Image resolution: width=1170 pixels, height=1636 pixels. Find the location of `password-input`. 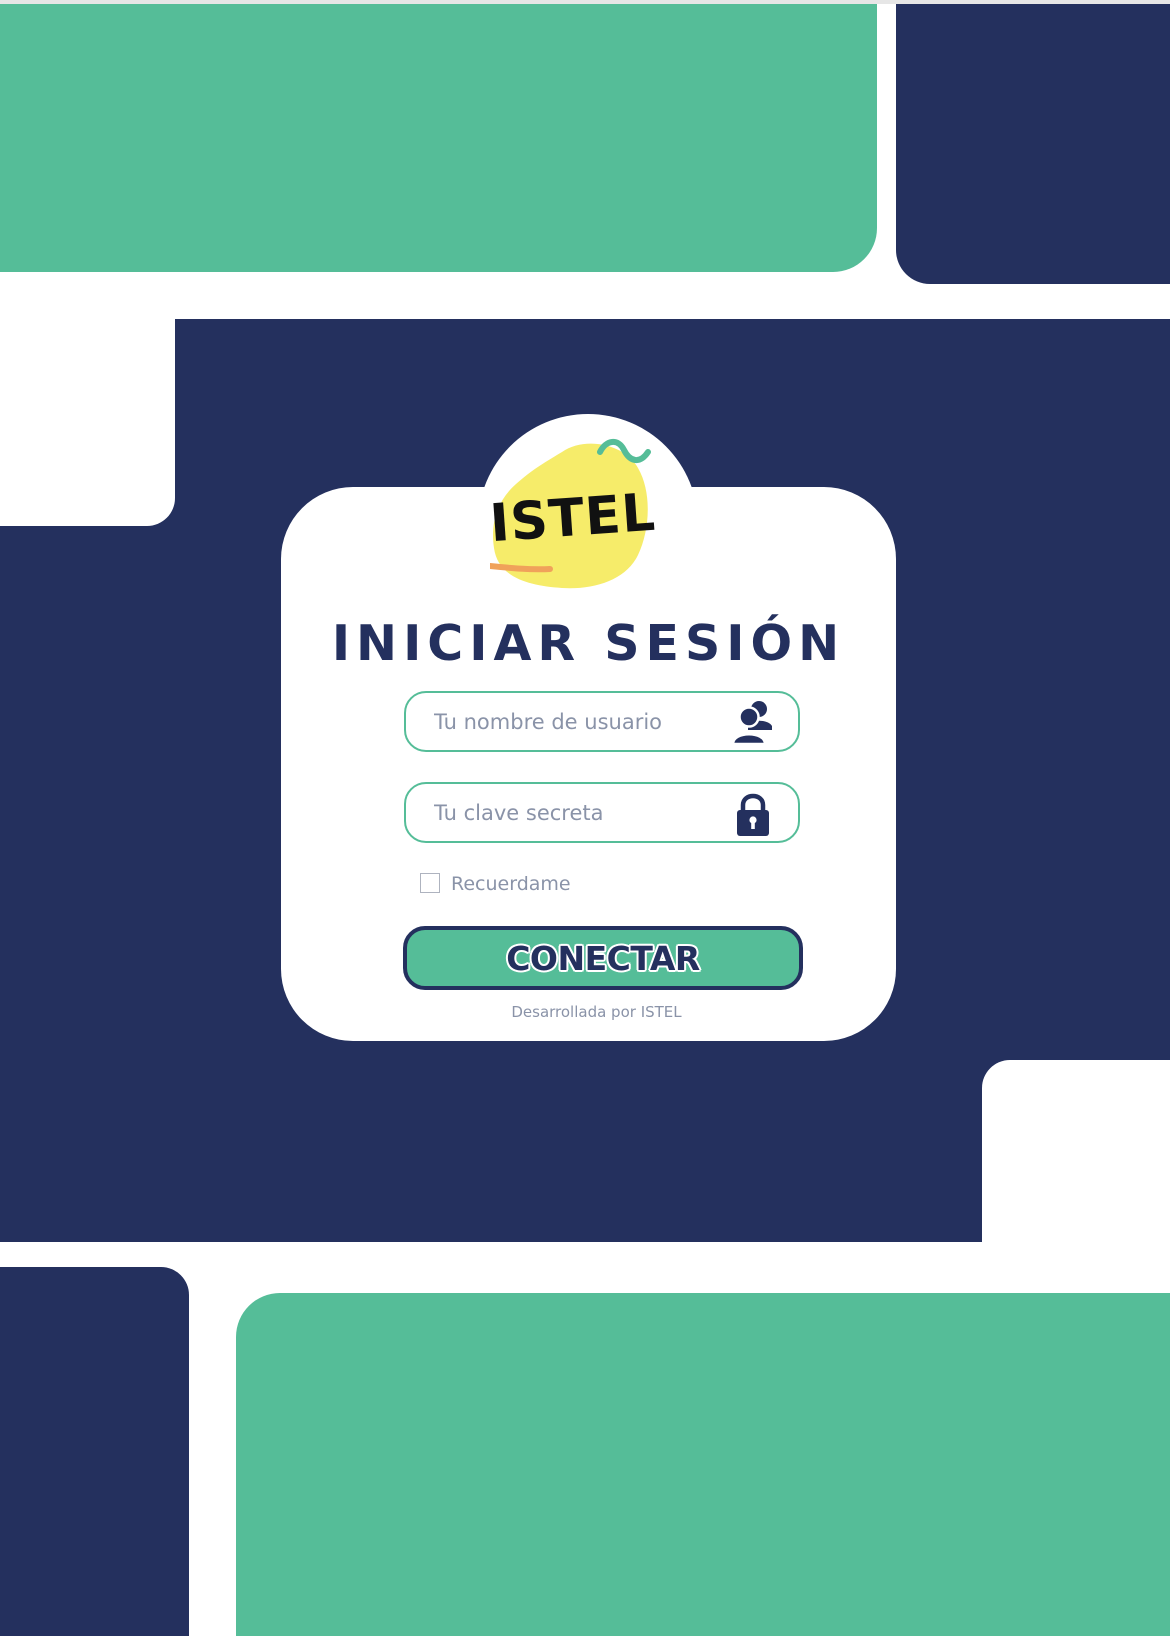

password-input is located at coordinates (579, 812).